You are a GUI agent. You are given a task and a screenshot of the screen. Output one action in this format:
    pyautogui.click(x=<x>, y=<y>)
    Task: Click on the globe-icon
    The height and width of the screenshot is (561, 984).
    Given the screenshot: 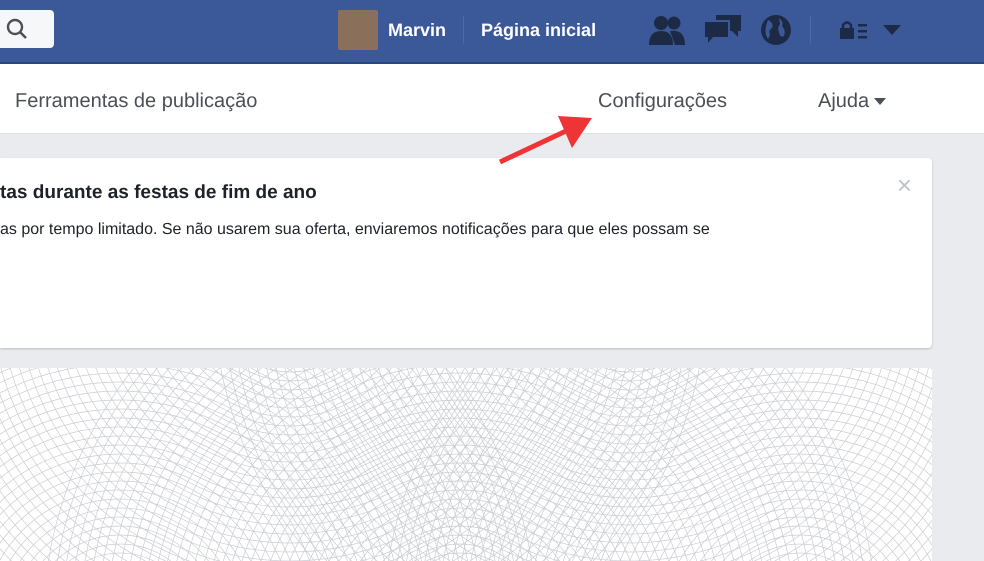 What is the action you would take?
    pyautogui.click(x=776, y=30)
    